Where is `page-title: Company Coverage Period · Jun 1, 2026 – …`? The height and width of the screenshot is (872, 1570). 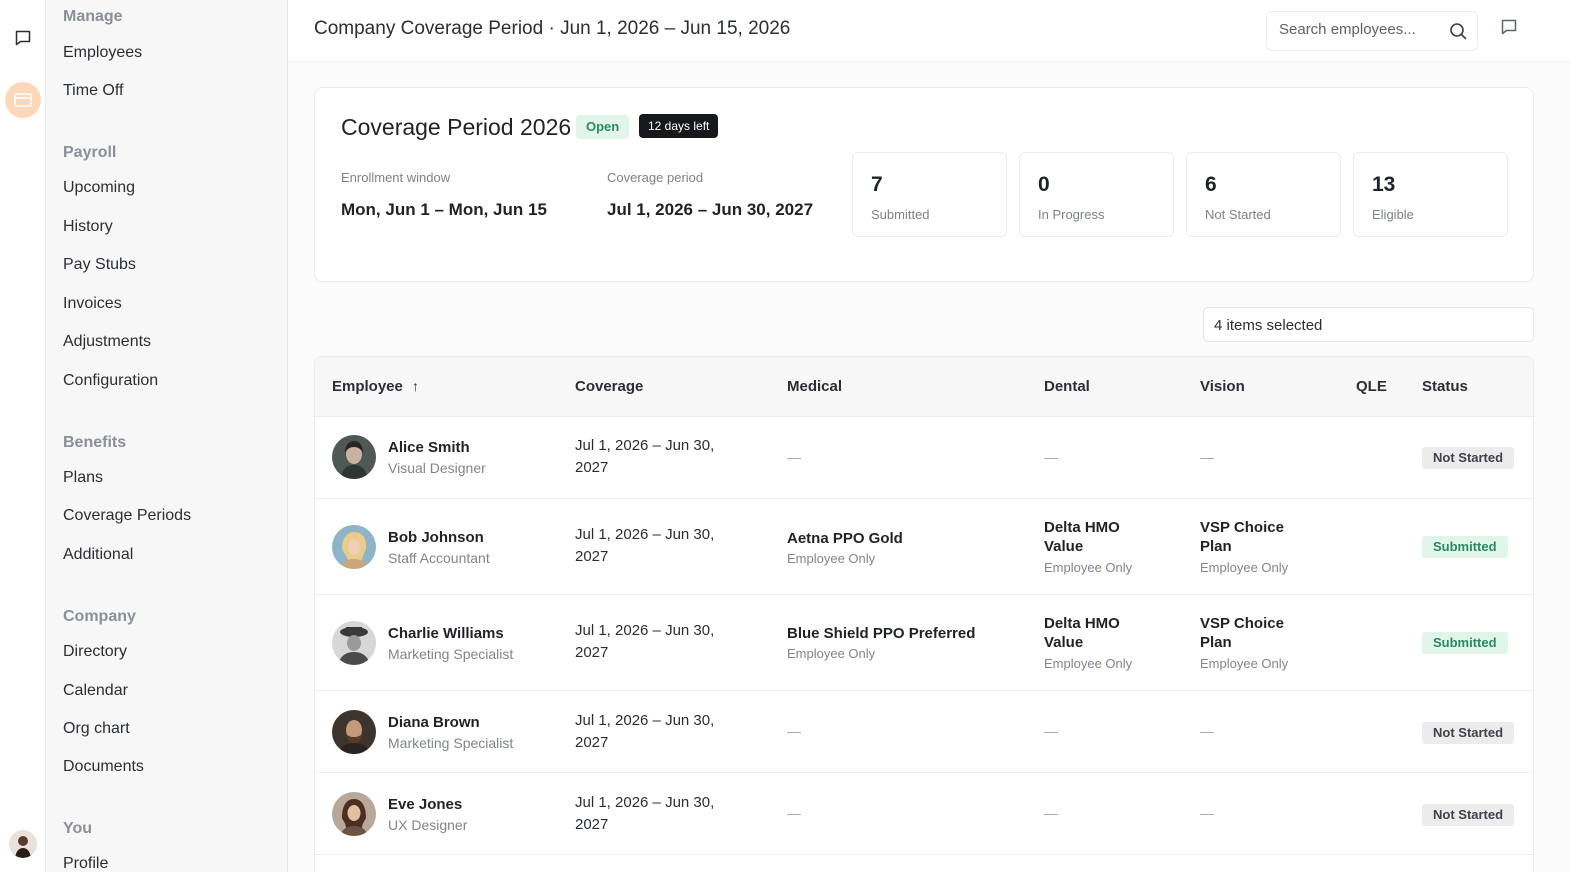
page-title: Company Coverage Period · Jun 1, 2026 – … is located at coordinates (552, 28).